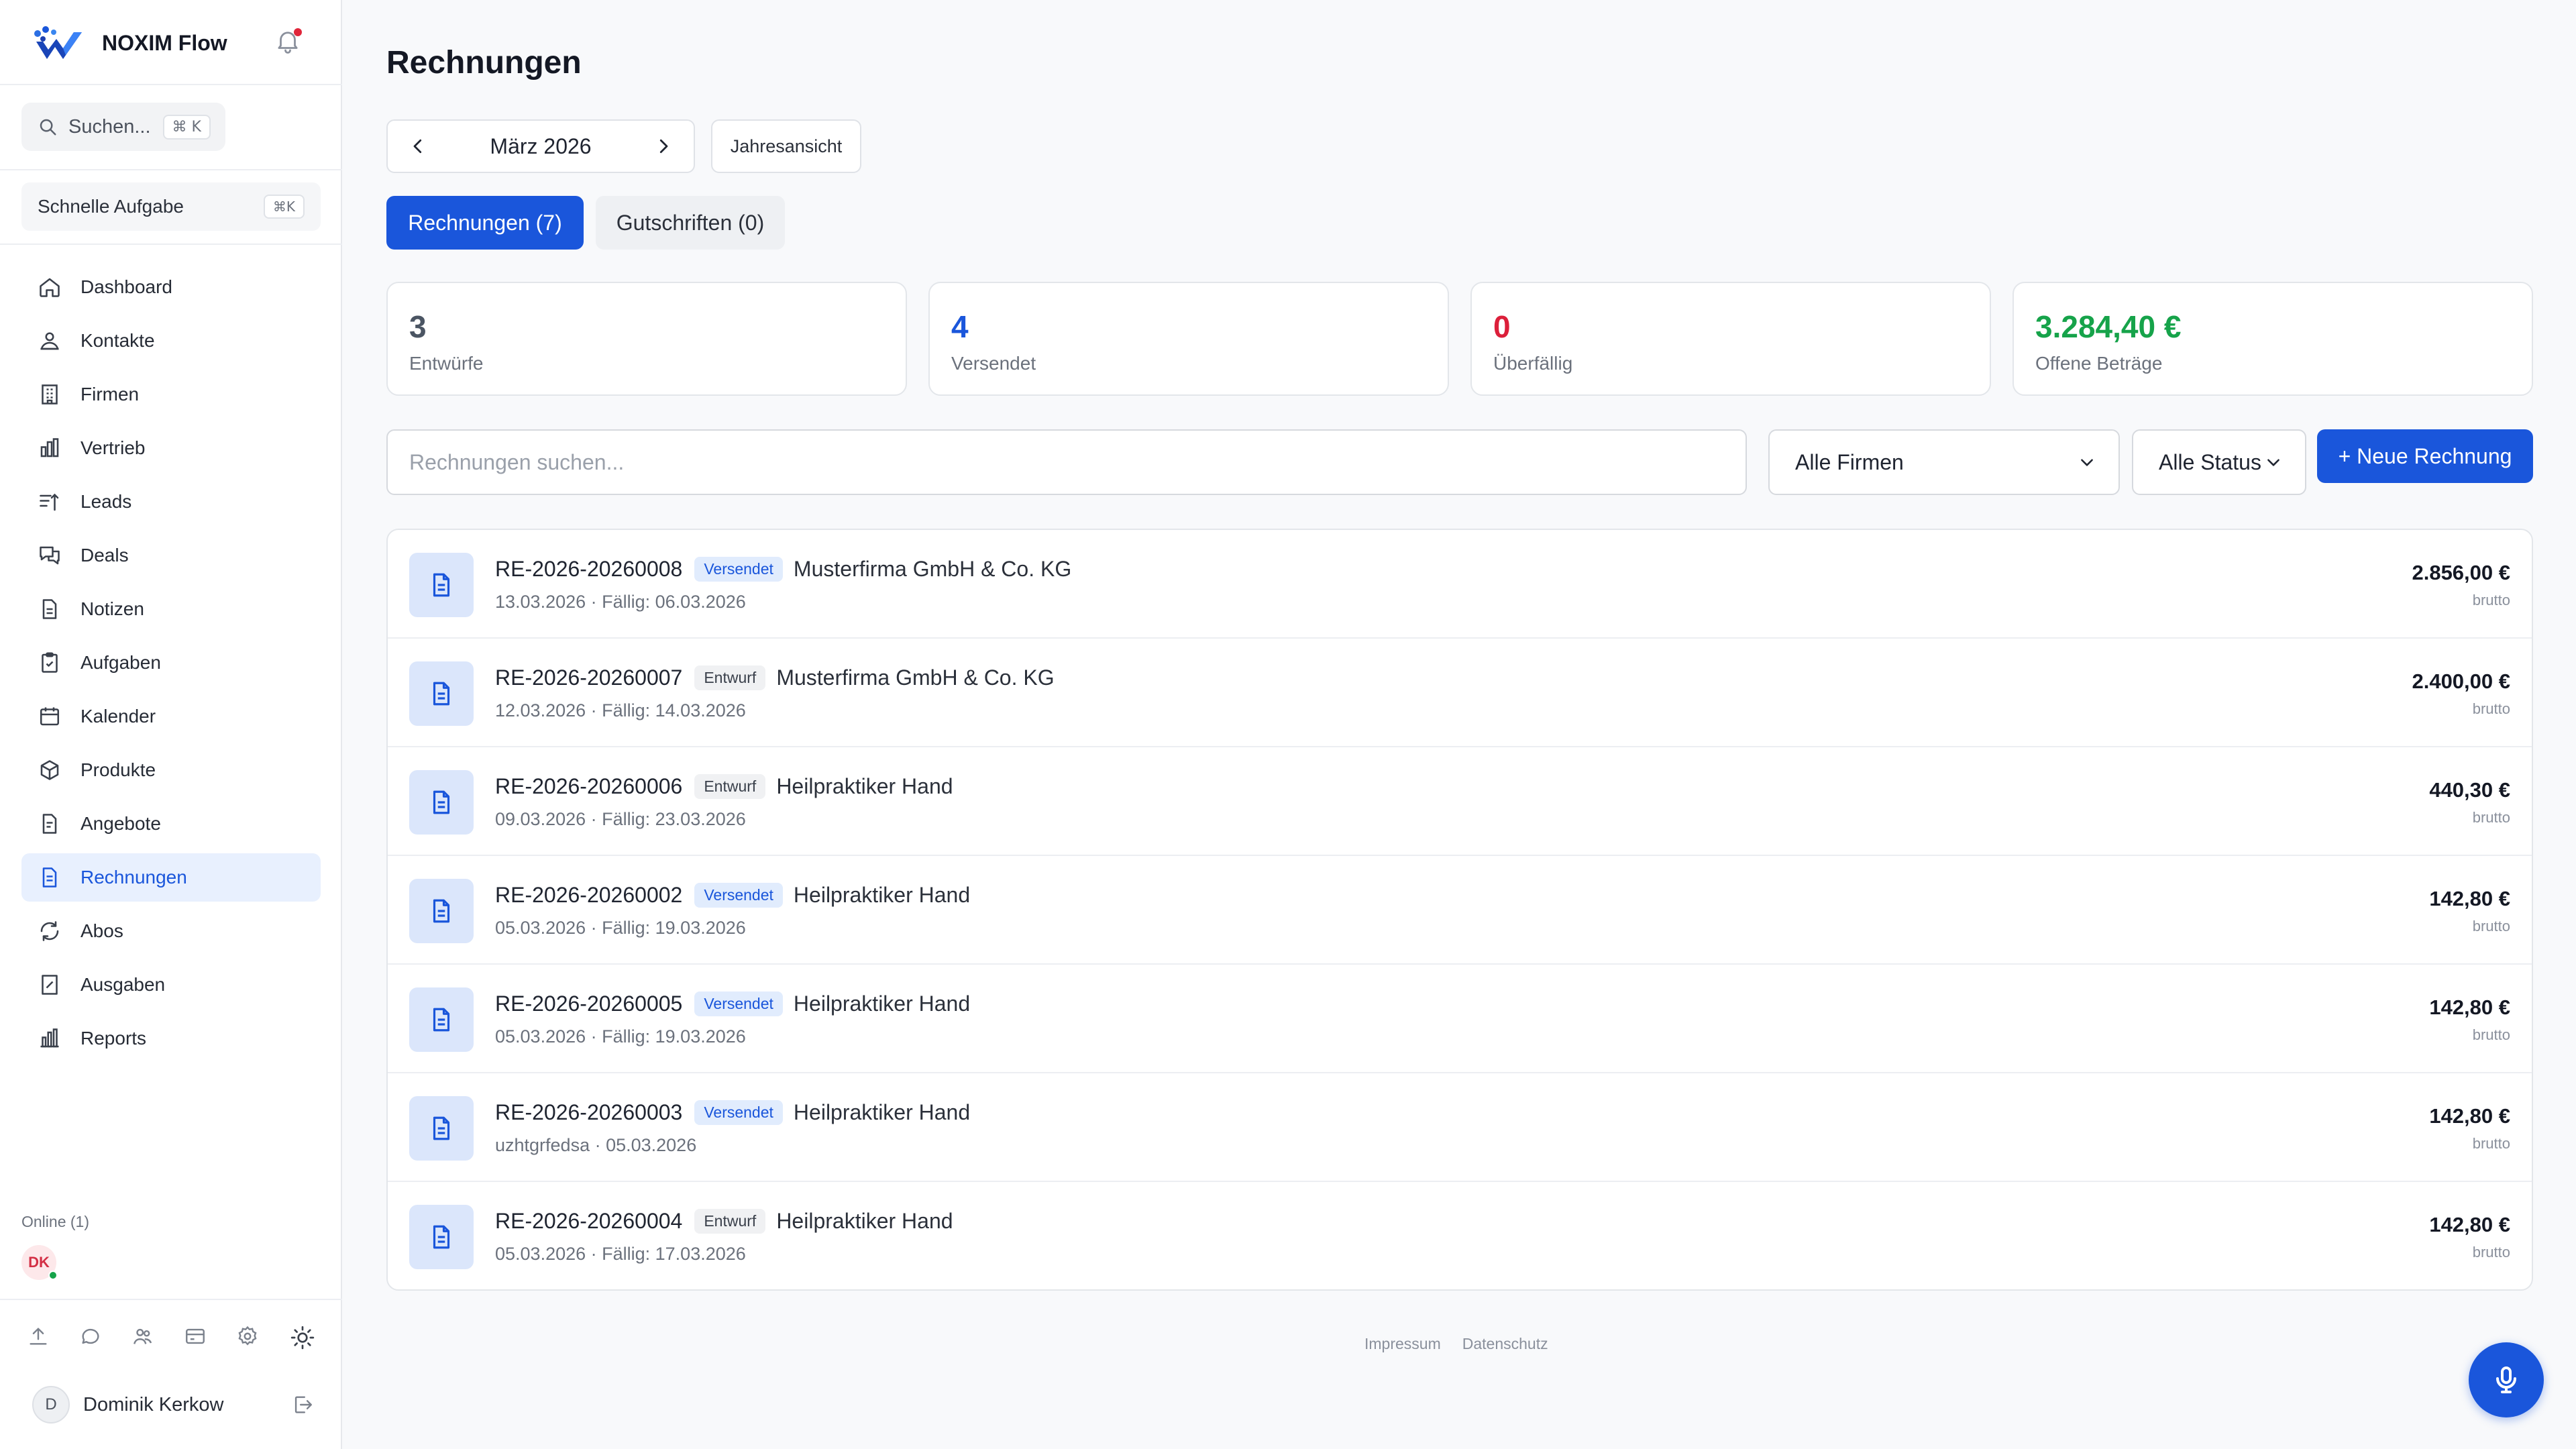 This screenshot has height=1449, width=2576. What do you see at coordinates (2506, 1379) in the screenshot?
I see `voice-input-button` at bounding box center [2506, 1379].